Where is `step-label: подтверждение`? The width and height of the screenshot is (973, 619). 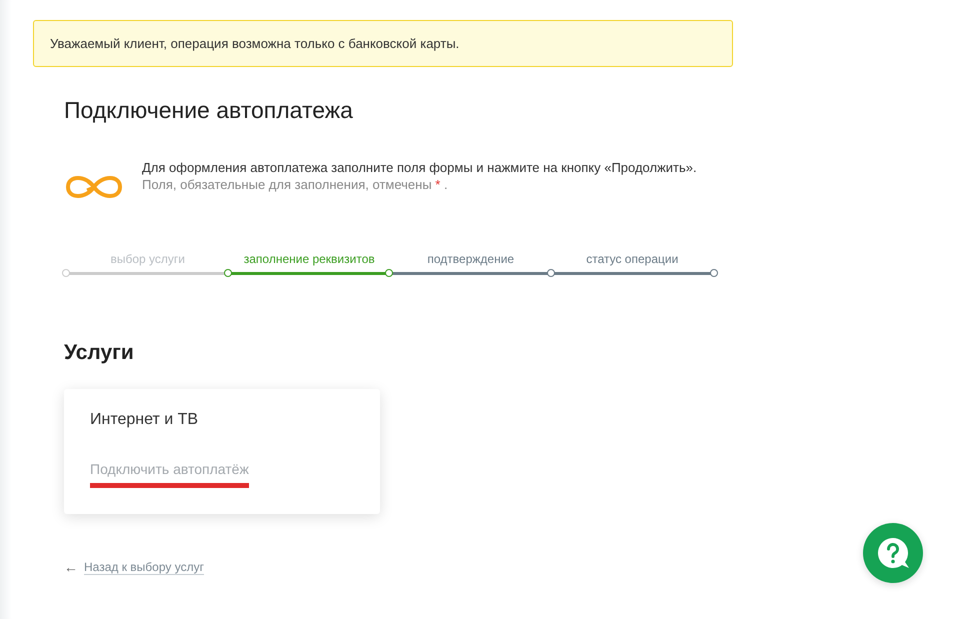
step-label: подтверждение is located at coordinates (470, 259).